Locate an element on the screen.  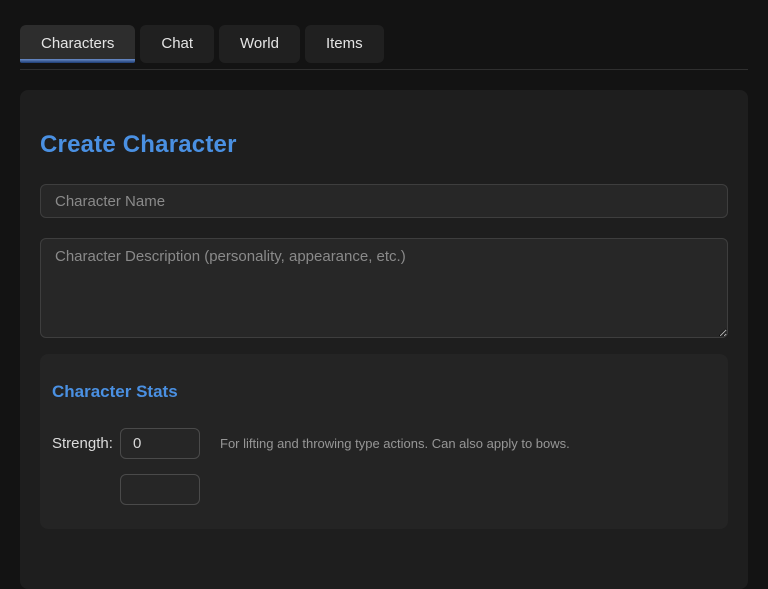
tab-items-label: Items is located at coordinates (344, 43).